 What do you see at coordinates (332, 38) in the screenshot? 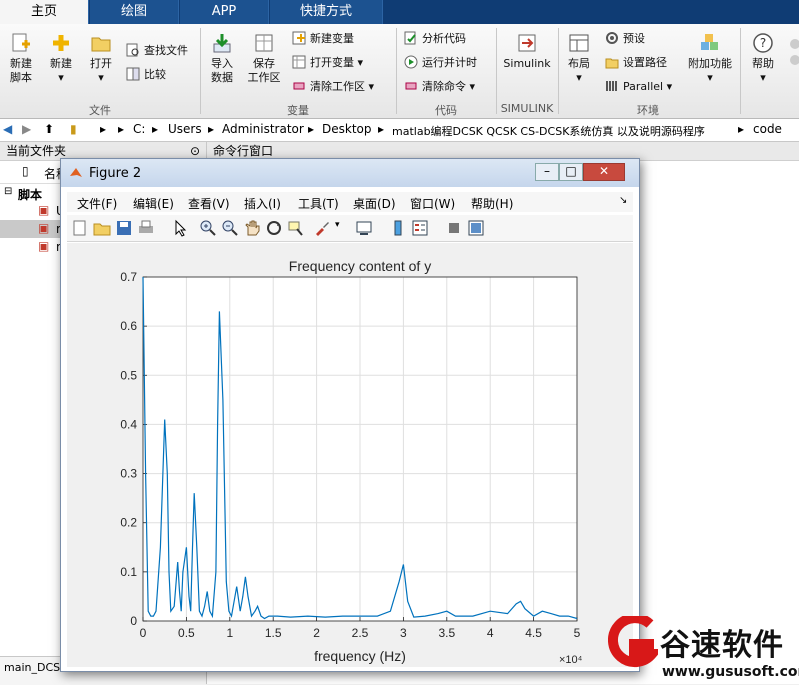
I see `new-variable-label: 新建变量` at bounding box center [332, 38].